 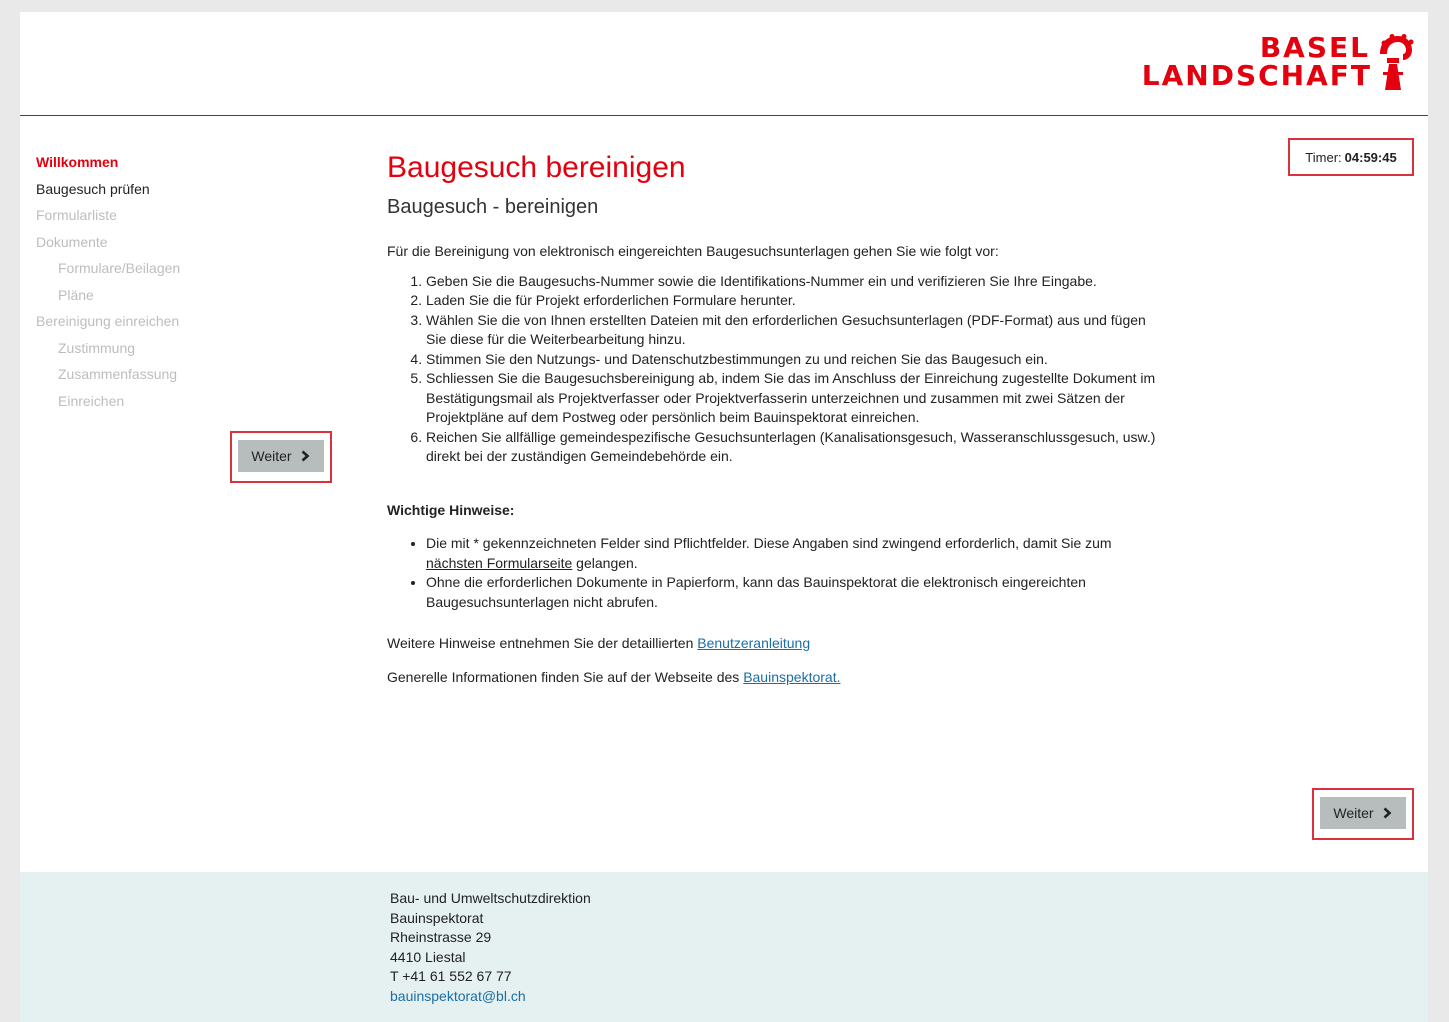 I want to click on basel-landschaft-logo: BASEL LANDSCHAFT, so click(x=1278, y=61).